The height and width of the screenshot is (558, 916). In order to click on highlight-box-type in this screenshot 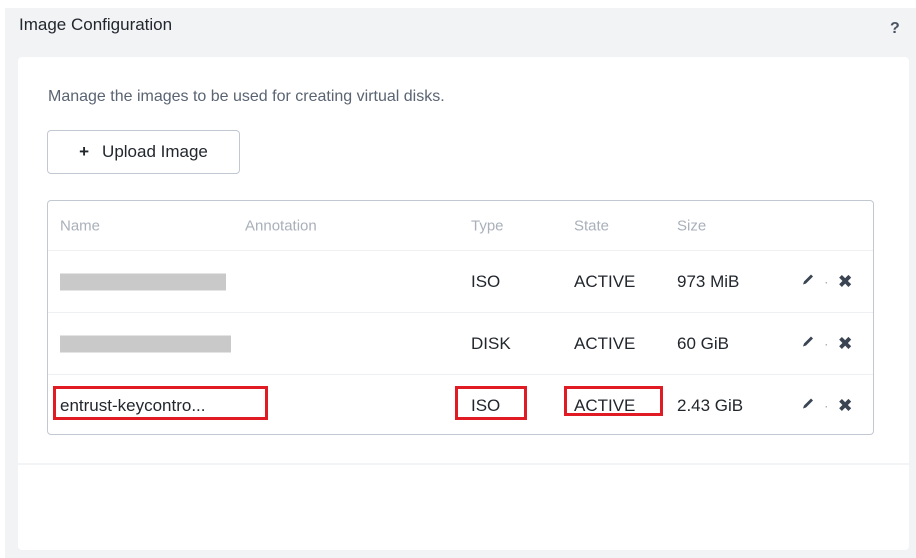, I will do `click(491, 403)`.